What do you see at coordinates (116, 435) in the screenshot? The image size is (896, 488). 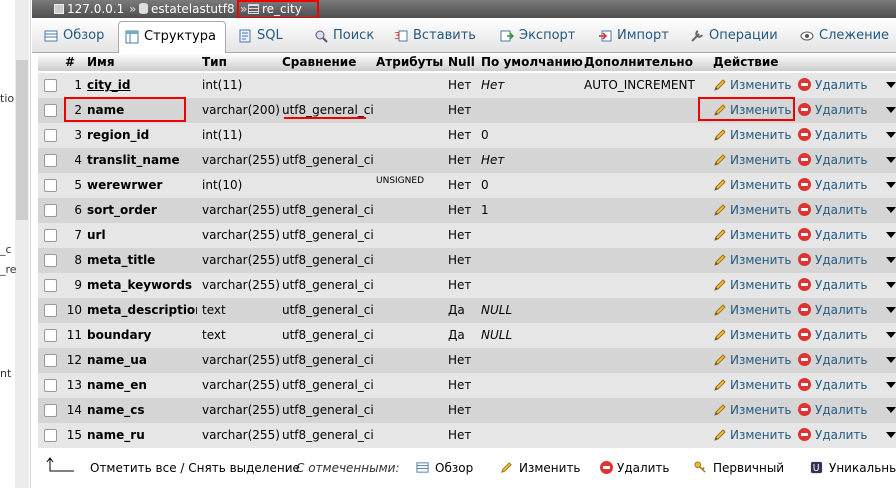 I see `column-name: name_ru` at bounding box center [116, 435].